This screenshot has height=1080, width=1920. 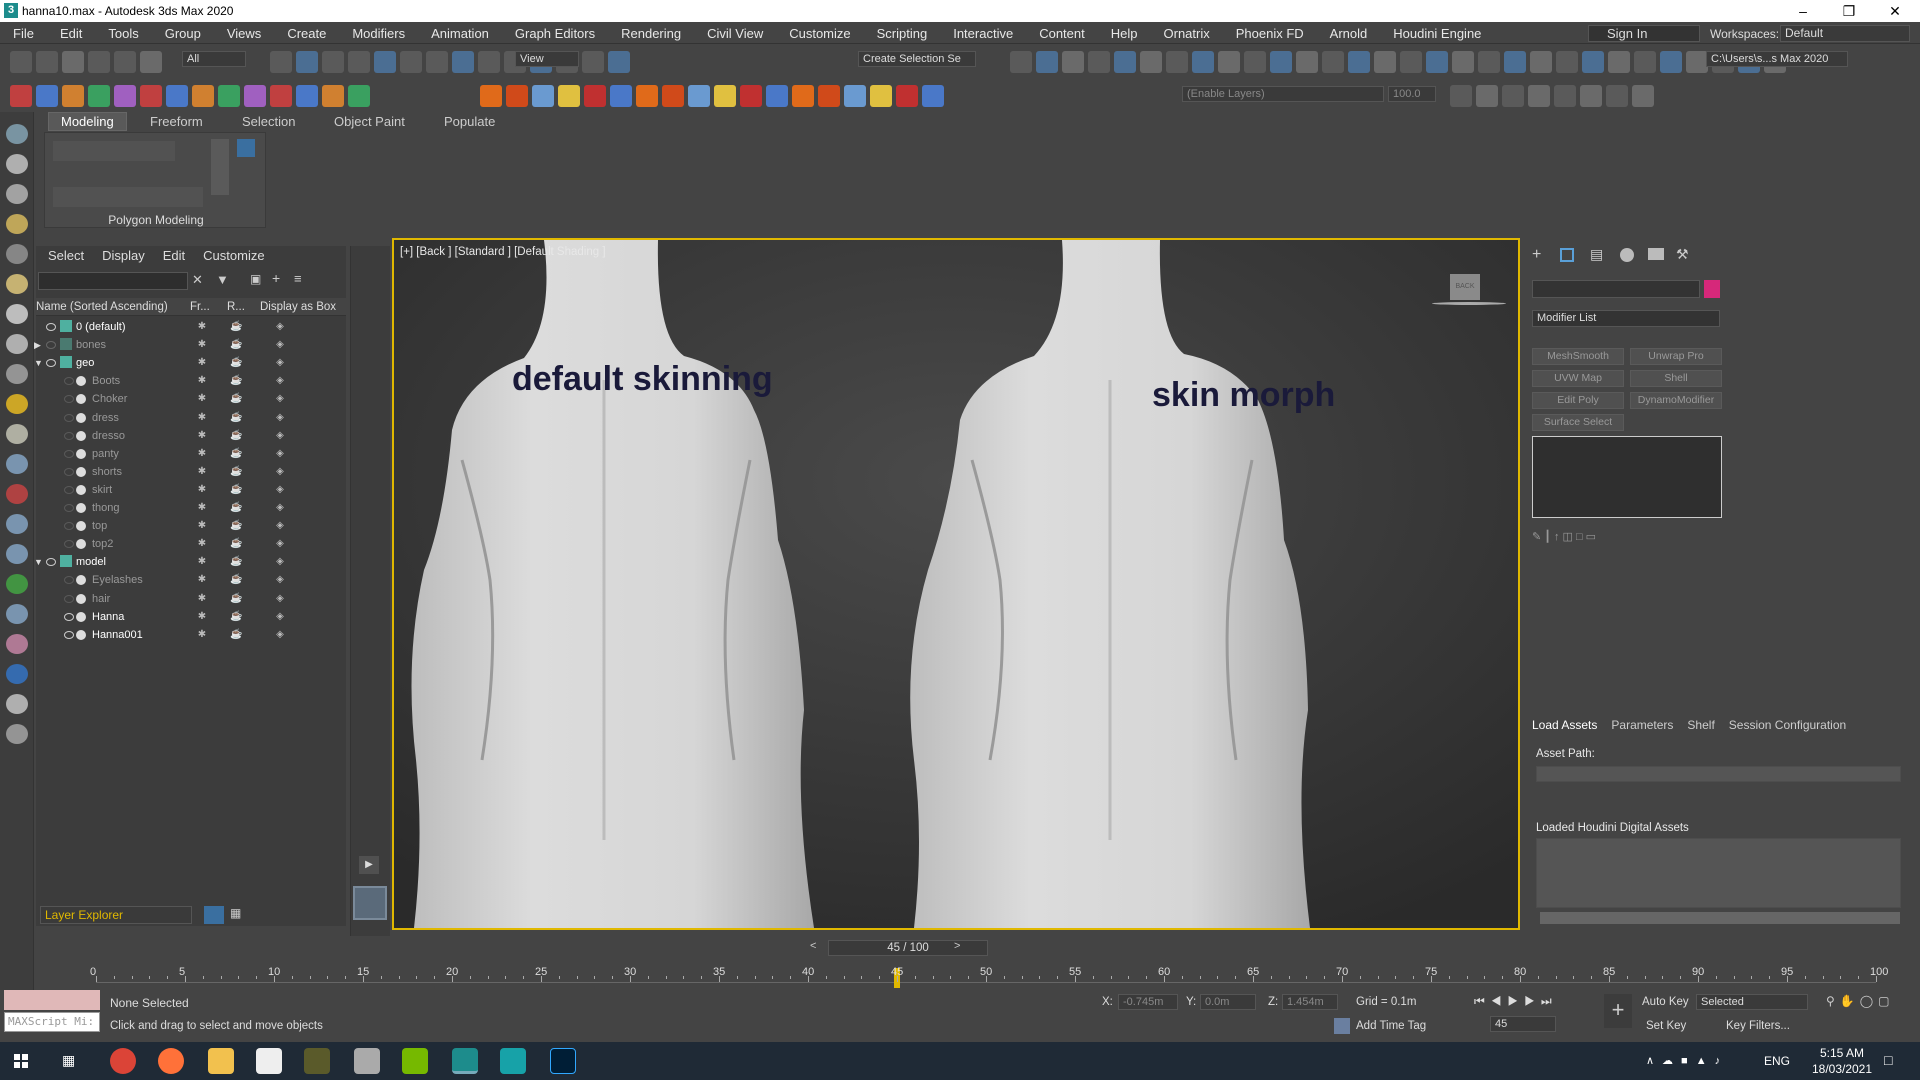 I want to click on filter-icon: ▼, so click(x=222, y=279).